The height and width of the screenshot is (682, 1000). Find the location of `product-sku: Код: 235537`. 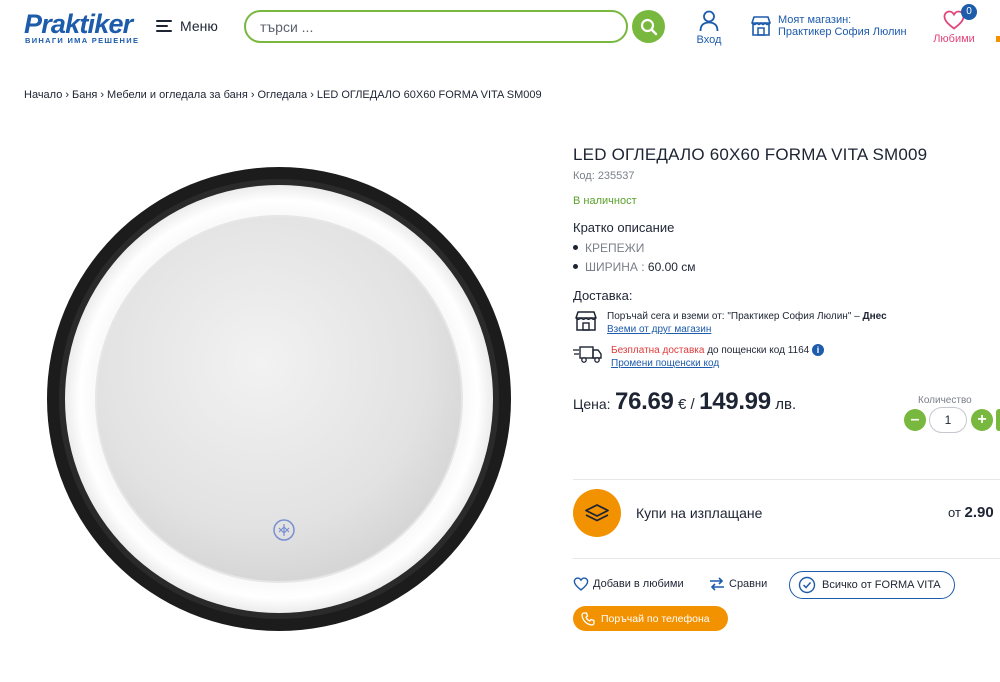

product-sku: Код: 235537 is located at coordinates (604, 176).